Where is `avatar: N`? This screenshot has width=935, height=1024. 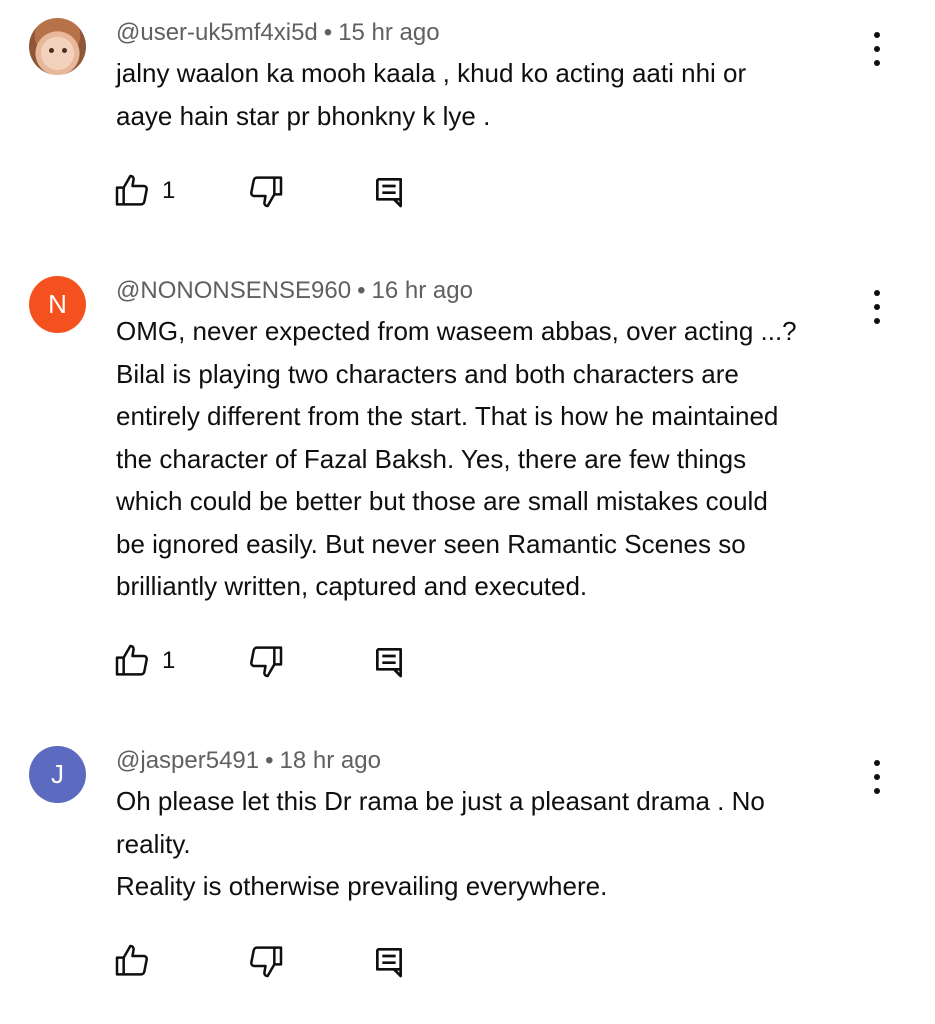 avatar: N is located at coordinates (57, 304).